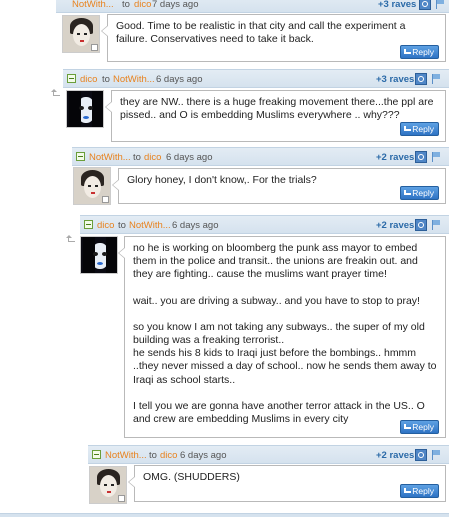 The width and height of the screenshot is (449, 517). Describe the element at coordinates (264, 224) in the screenshot. I see `comment-header: dico to NotWith... 6 days ago +2 raves` at that location.